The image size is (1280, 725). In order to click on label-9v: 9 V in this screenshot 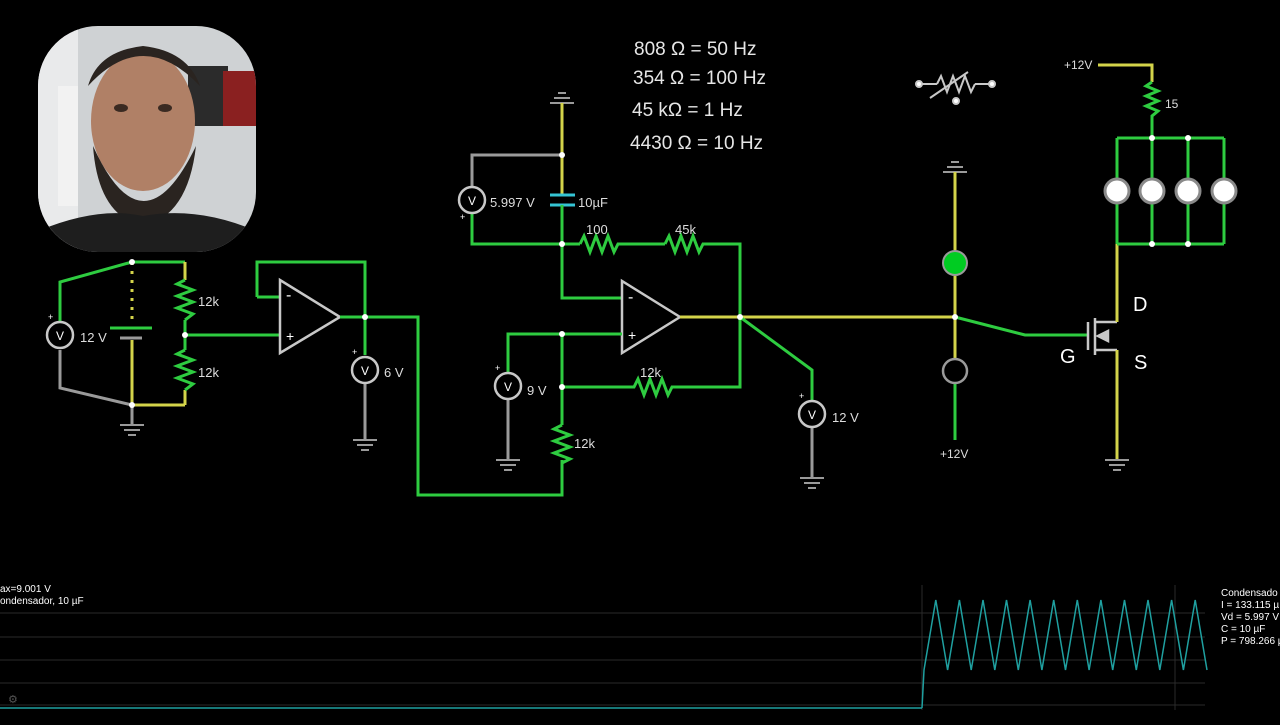, I will do `click(537, 390)`.